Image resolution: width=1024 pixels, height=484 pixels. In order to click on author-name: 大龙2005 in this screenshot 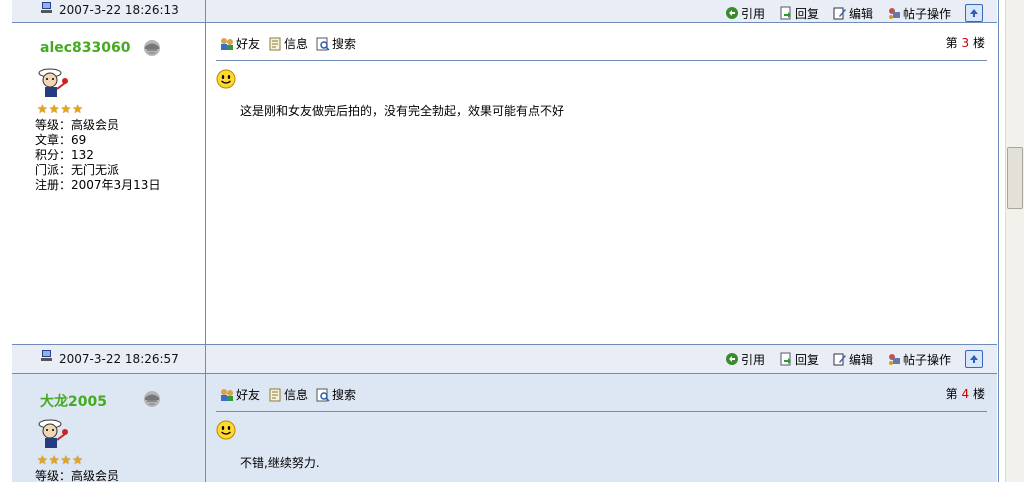, I will do `click(73, 401)`.